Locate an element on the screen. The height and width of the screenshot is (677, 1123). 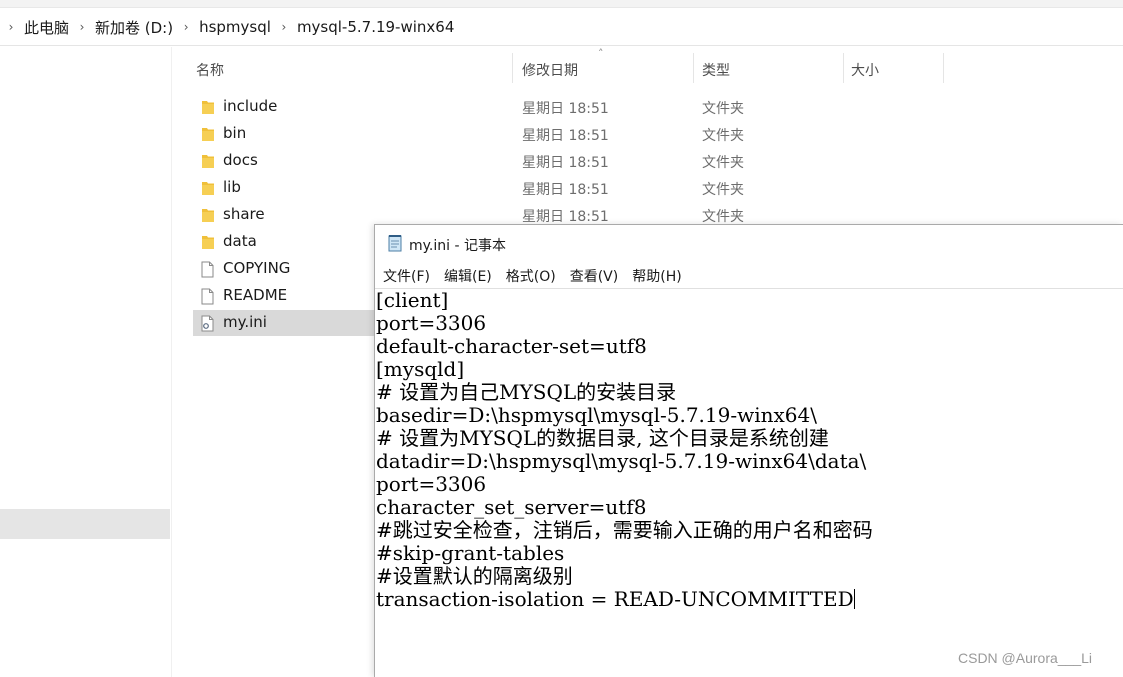
file-name: COPYING is located at coordinates (257, 268).